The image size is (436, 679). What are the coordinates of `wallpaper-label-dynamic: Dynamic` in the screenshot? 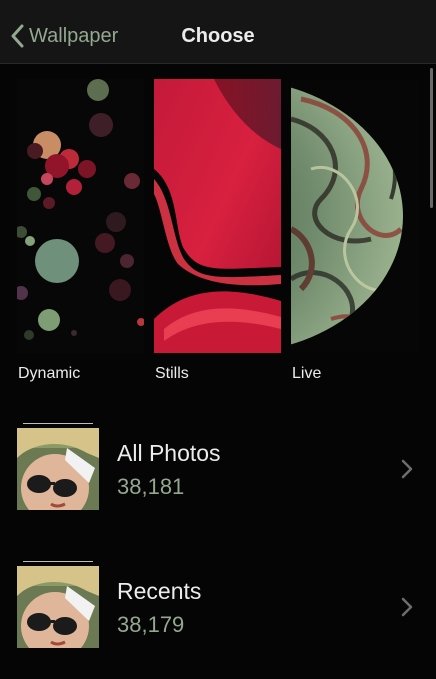 It's located at (49, 373).